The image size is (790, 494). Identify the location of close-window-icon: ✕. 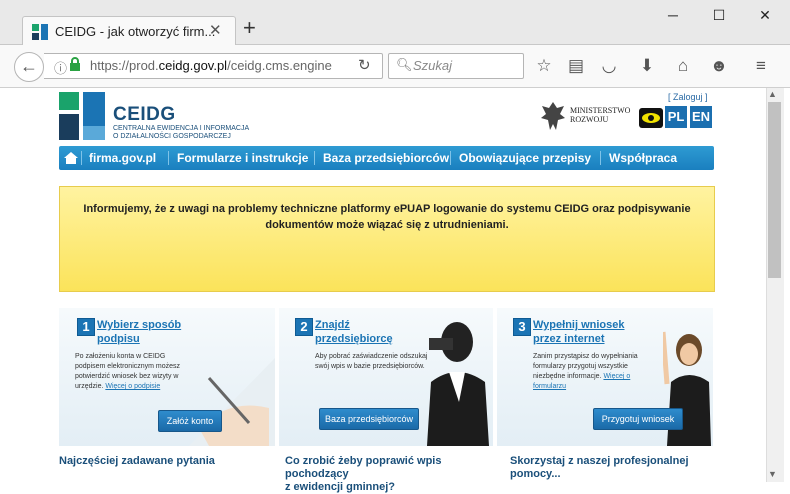
(765, 15).